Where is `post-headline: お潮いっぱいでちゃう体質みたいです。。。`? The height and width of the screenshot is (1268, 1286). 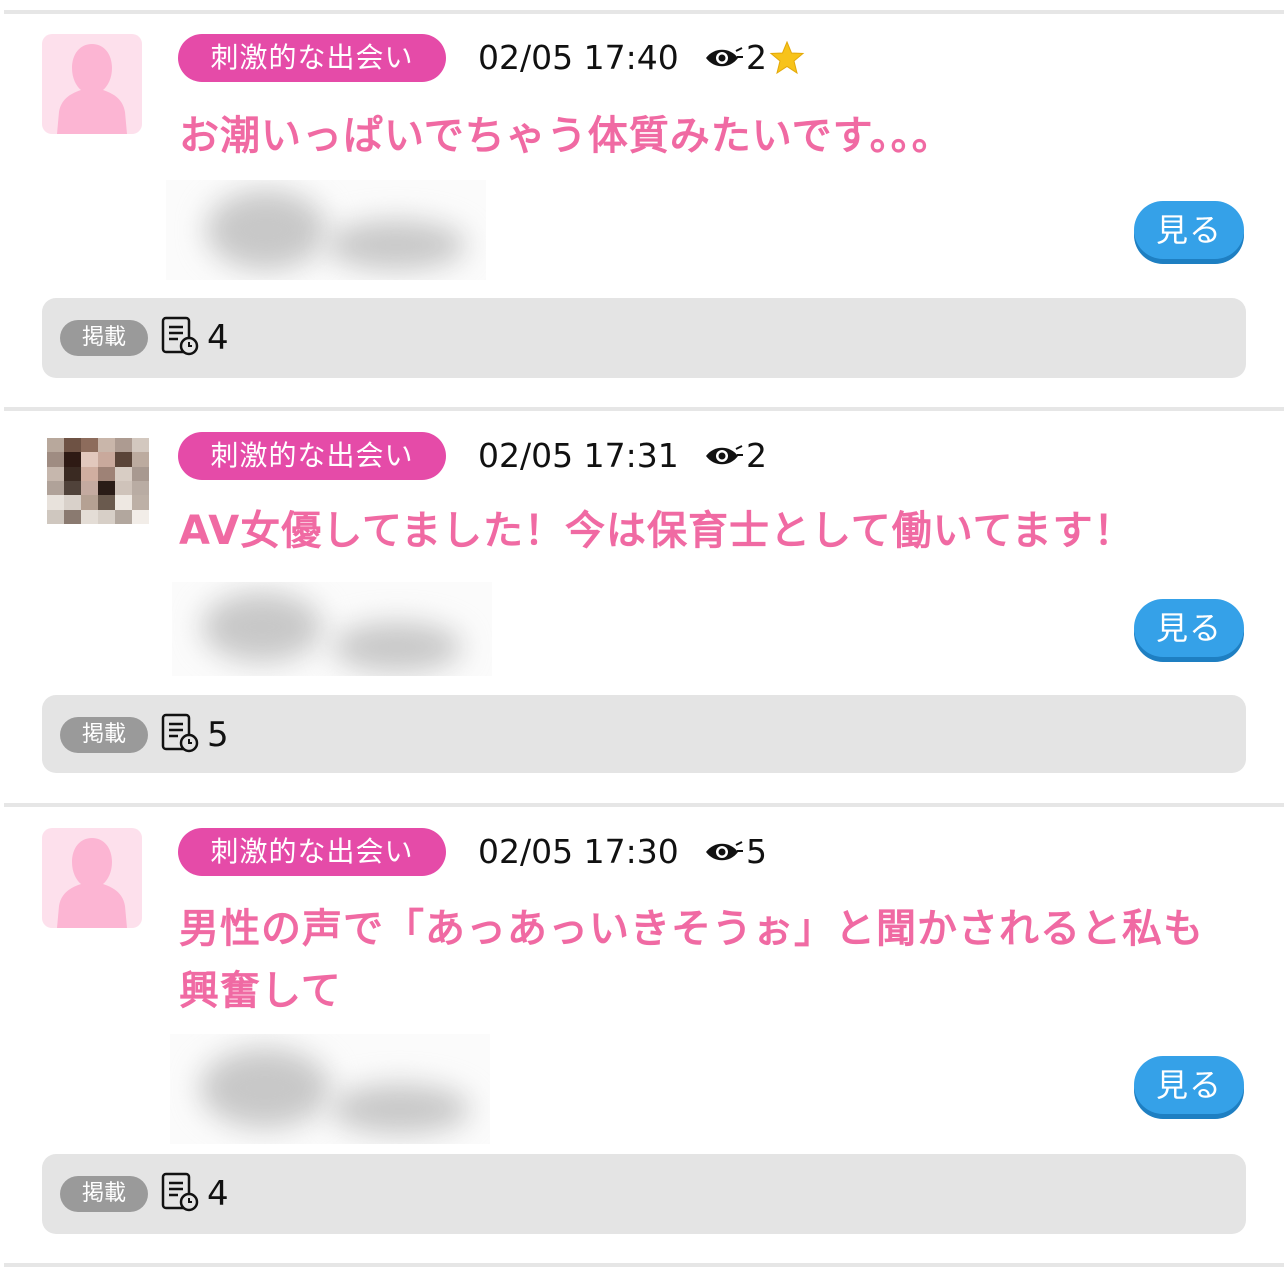 post-headline: お潮いっぱいでちゃう体質みたいです。。。 is located at coordinates (709, 136).